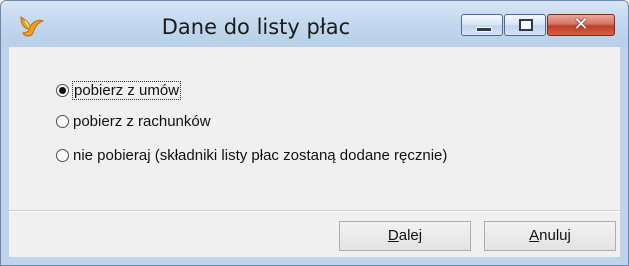 Image resolution: width=629 pixels, height=266 pixels. I want to click on radio-label: pobierz z rachunków, so click(142, 121).